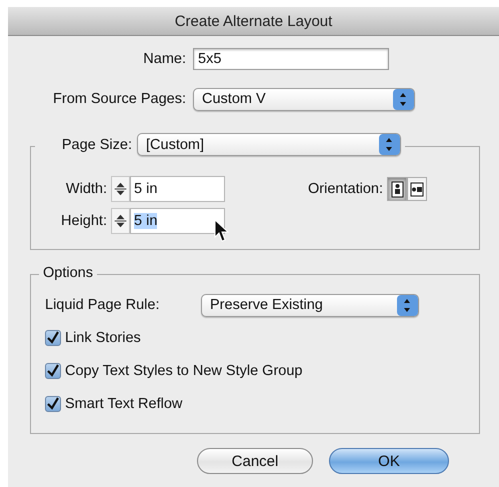 Image resolution: width=499 pixels, height=487 pixels. I want to click on field-label: Page Size:, so click(96, 144).